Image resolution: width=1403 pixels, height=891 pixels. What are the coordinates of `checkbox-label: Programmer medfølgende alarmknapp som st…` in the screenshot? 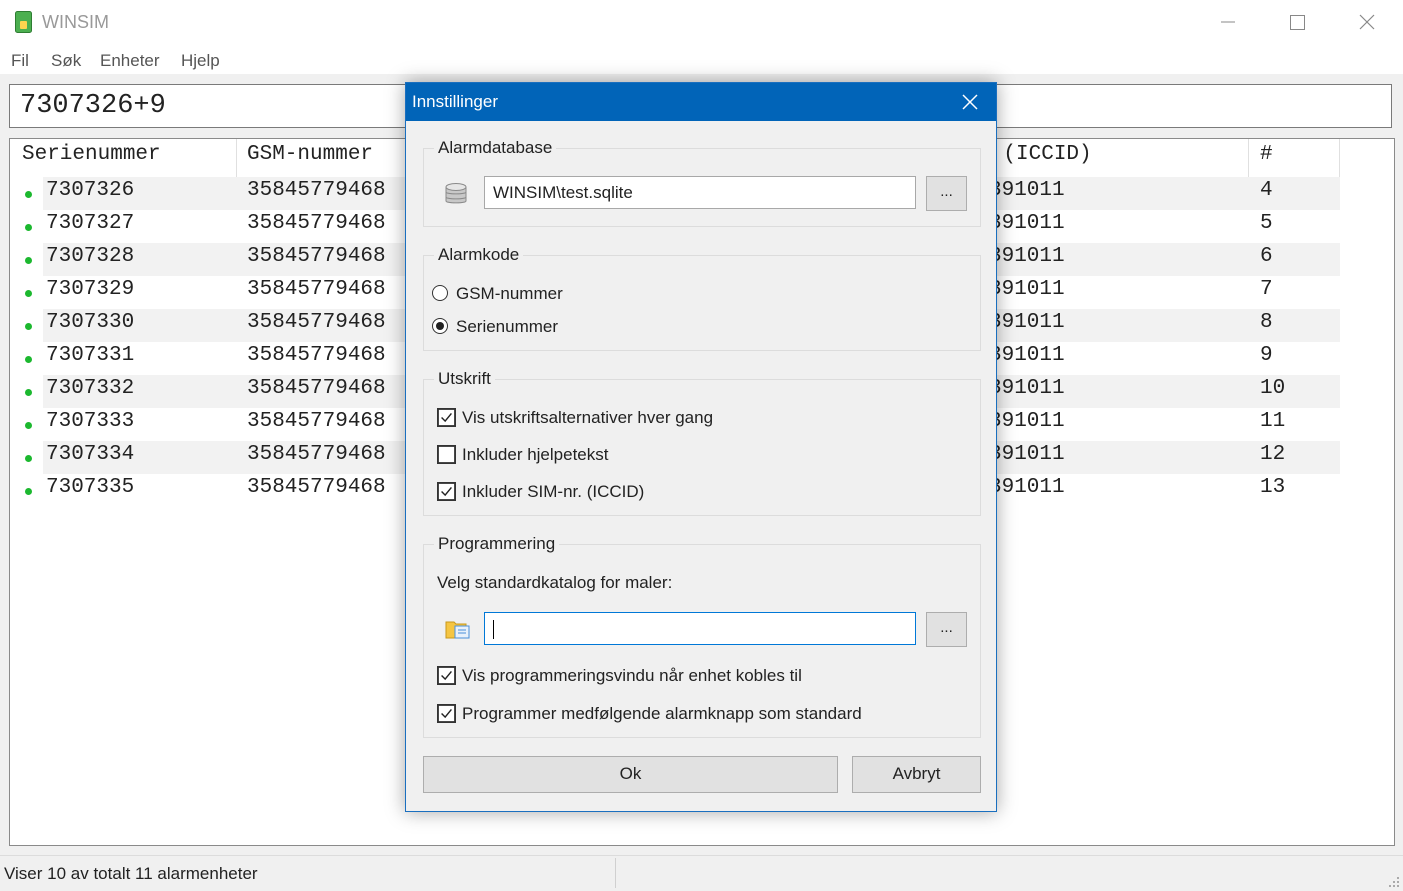 It's located at (662, 713).